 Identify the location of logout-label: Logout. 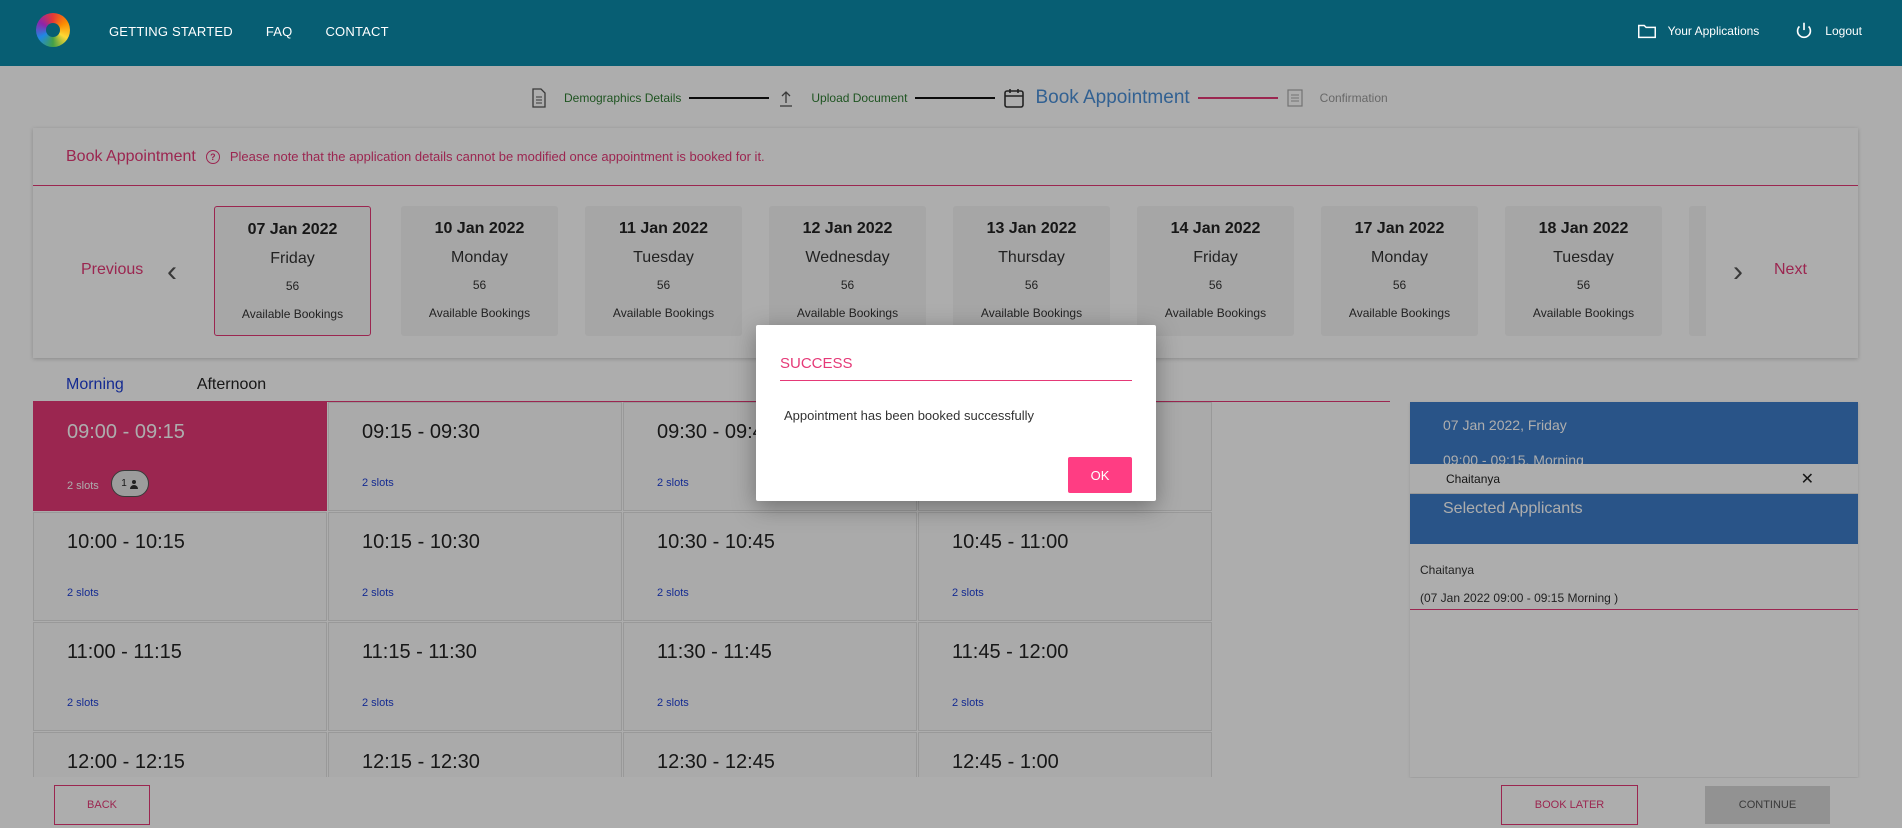
(1843, 31).